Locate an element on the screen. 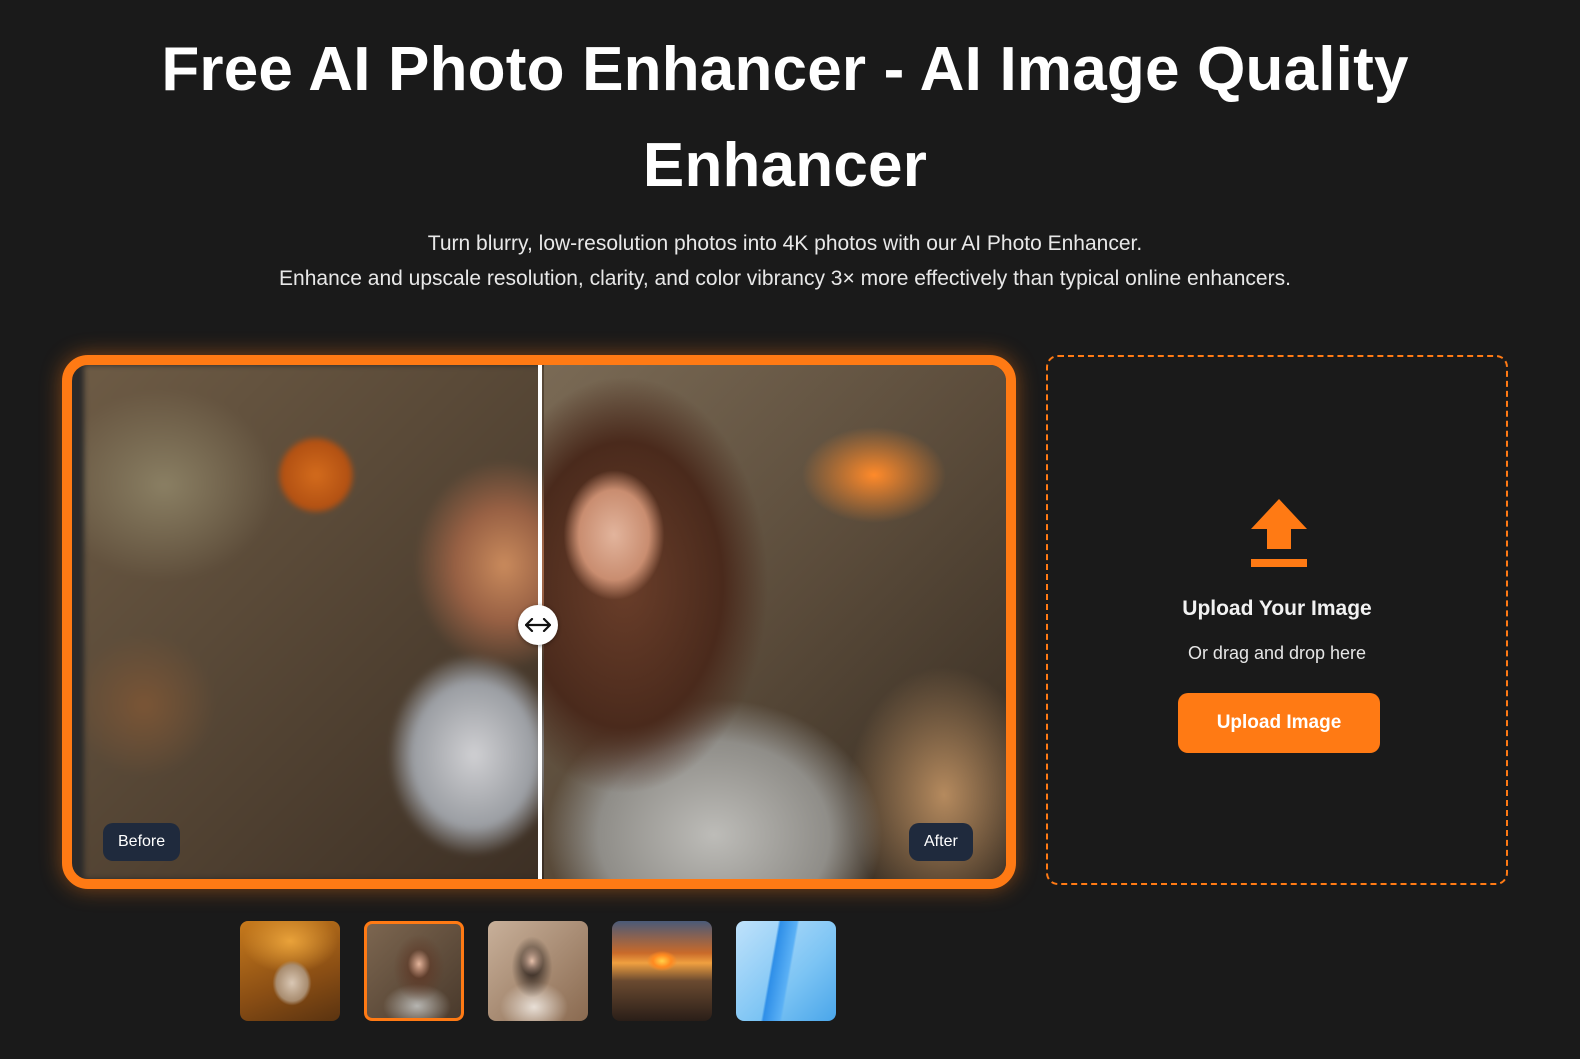 The image size is (1580, 1059). upload-title: Upload Your Image is located at coordinates (1277, 608).